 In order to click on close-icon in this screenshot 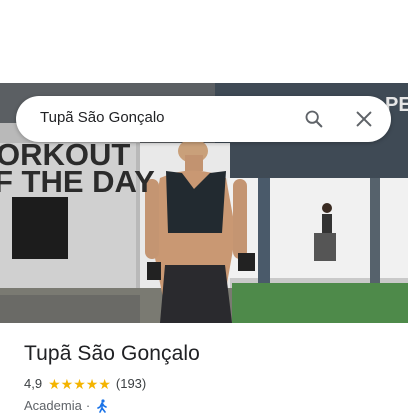, I will do `click(364, 119)`.